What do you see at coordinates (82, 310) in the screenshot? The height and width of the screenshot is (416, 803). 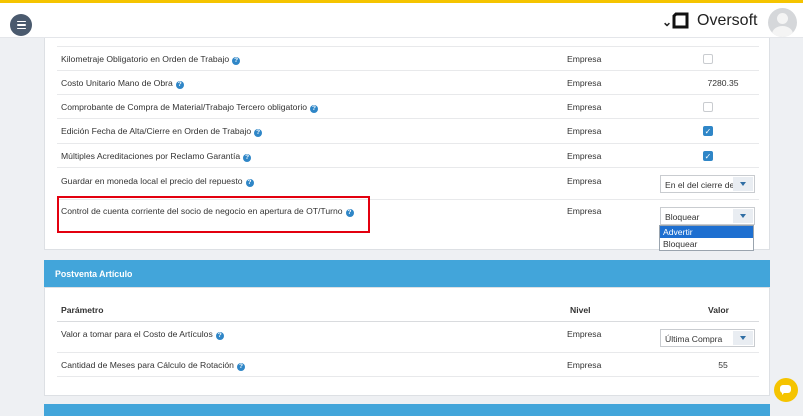 I see `column-header-parametro: Parámetro` at bounding box center [82, 310].